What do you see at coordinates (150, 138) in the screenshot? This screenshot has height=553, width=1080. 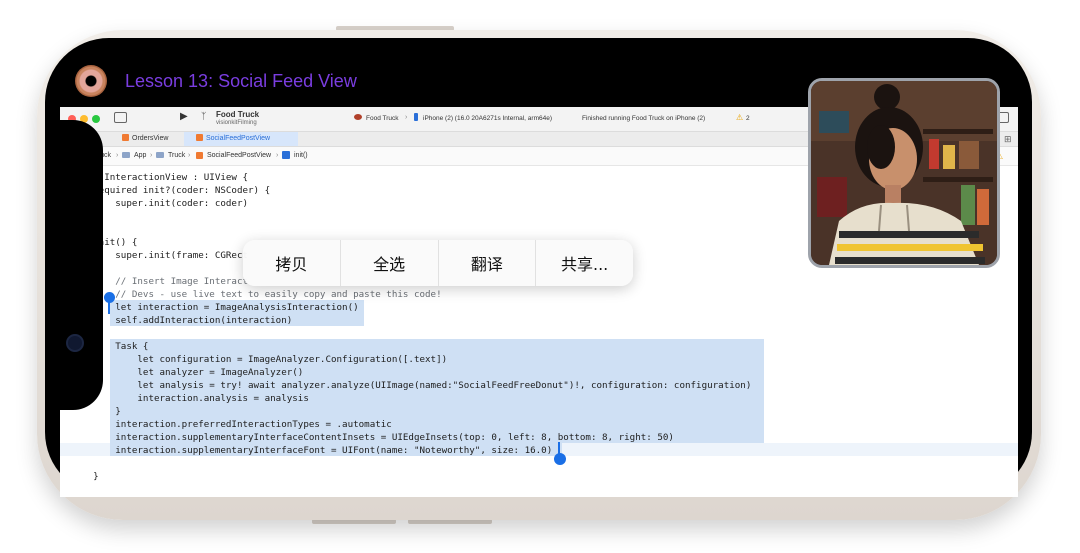 I see `tab-label: OrdersView` at bounding box center [150, 138].